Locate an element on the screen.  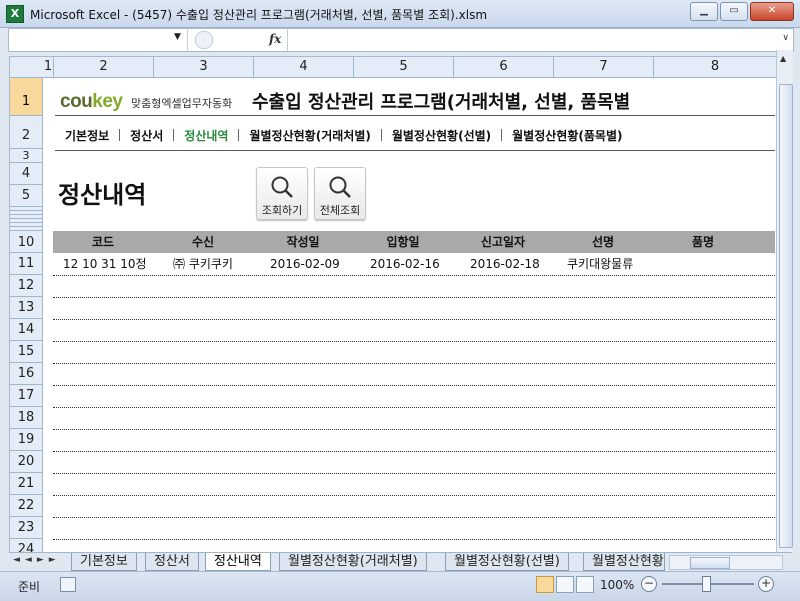
row-header: 24 is located at coordinates (26, 546).